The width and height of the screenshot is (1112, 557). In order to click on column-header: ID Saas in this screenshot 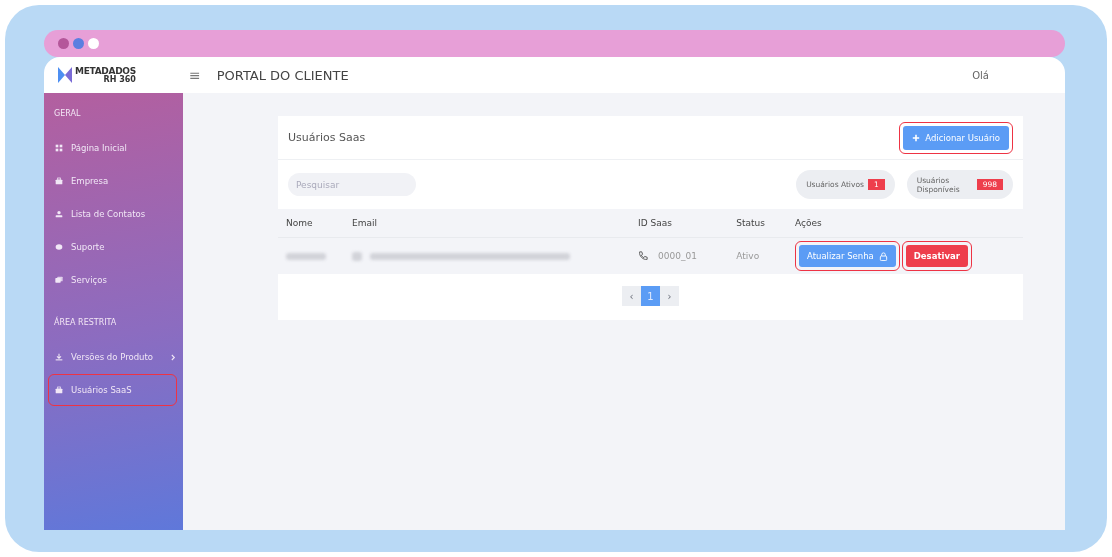, I will do `click(679, 223)`.